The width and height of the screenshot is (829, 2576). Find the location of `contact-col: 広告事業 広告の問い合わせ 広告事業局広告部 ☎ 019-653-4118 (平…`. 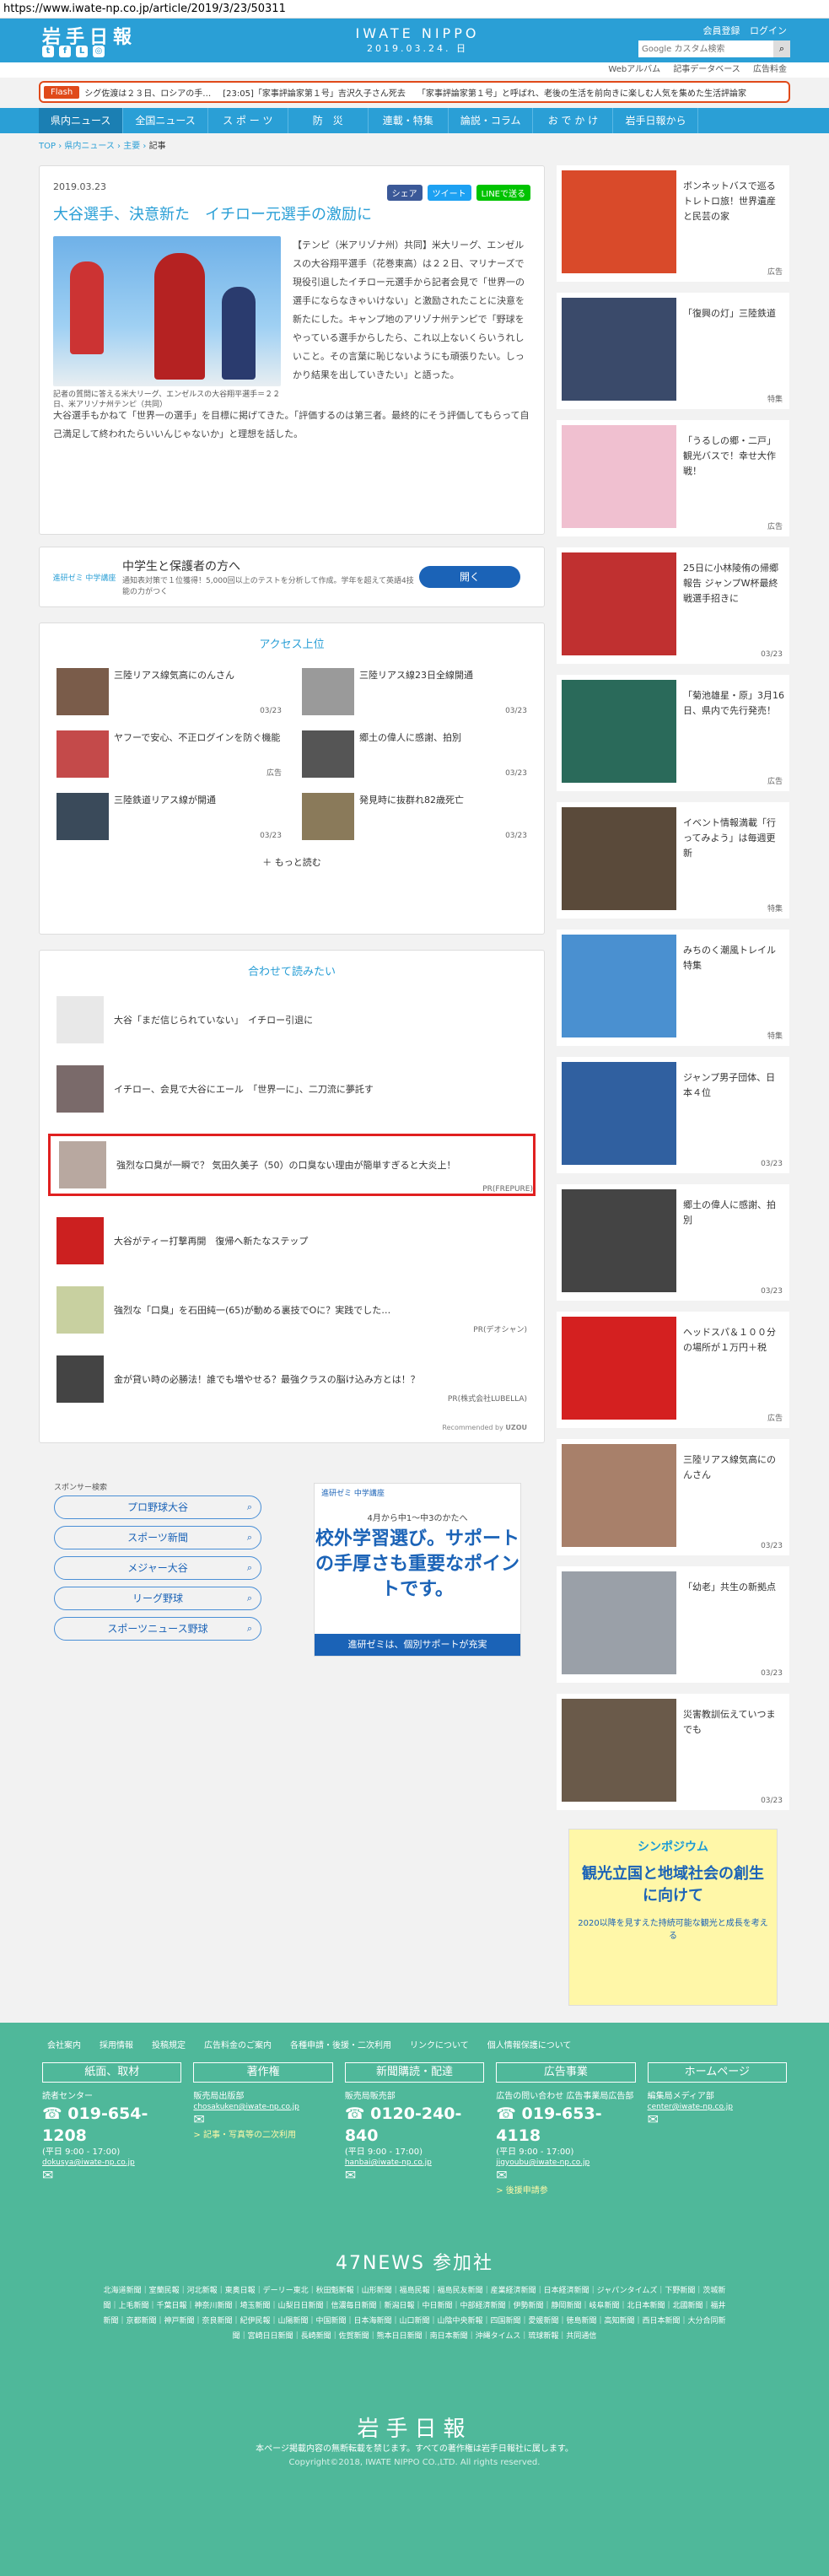

contact-col: 広告事業 広告の問い合わせ 広告事業局広告部 ☎ 019-653-4118 (平… is located at coordinates (566, 2129).